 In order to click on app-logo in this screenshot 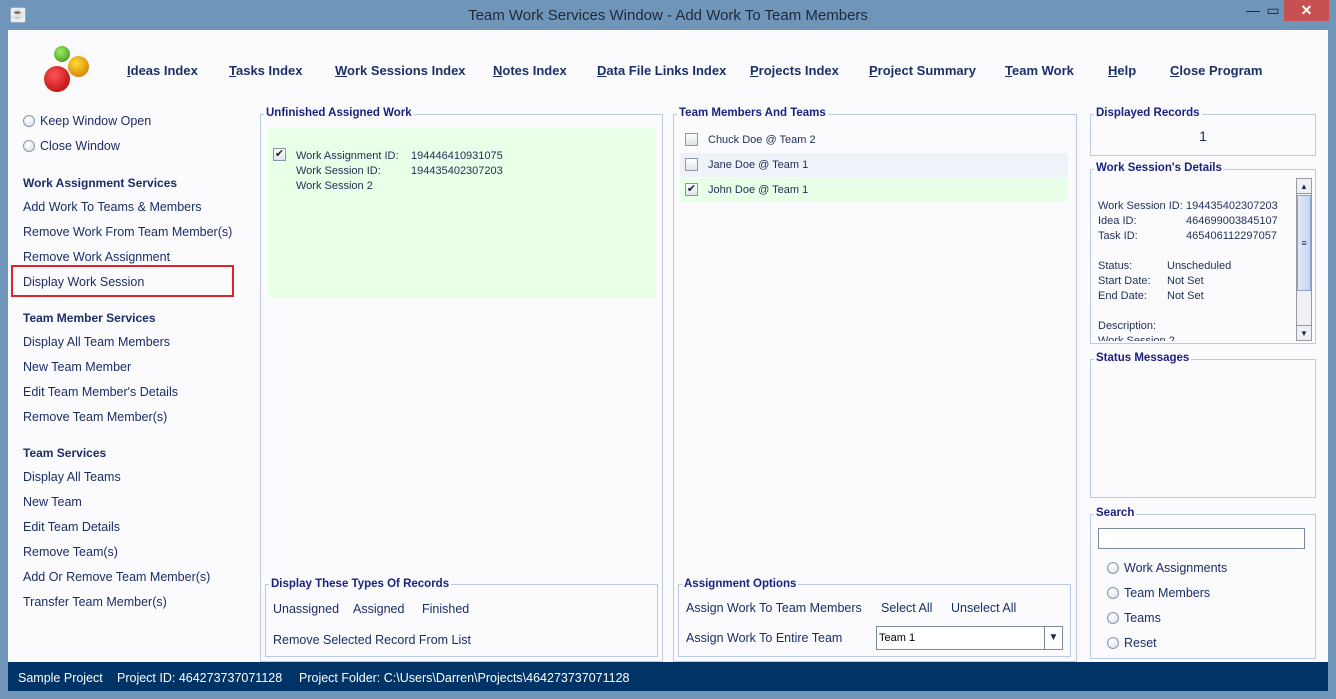, I will do `click(68, 70)`.